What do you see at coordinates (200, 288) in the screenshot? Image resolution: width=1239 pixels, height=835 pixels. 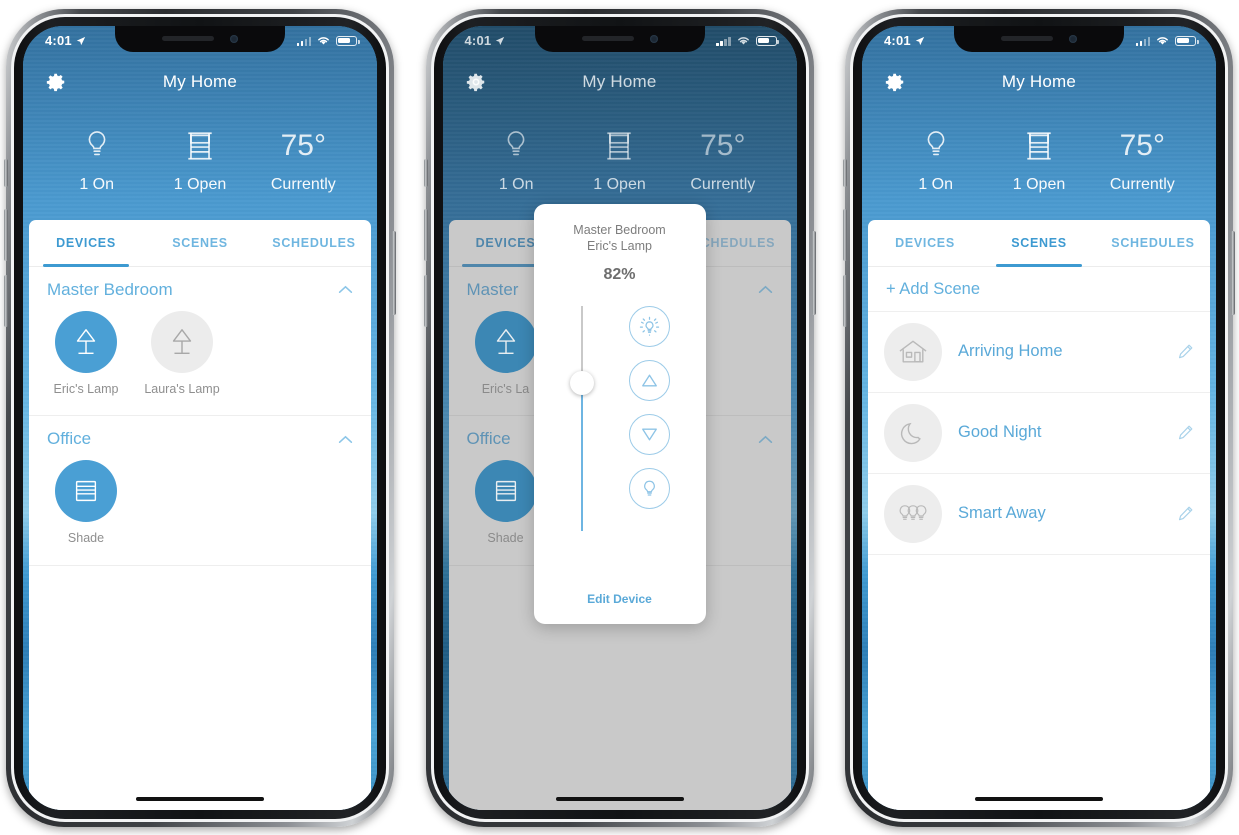 I see `section-header: Master Bedroom` at bounding box center [200, 288].